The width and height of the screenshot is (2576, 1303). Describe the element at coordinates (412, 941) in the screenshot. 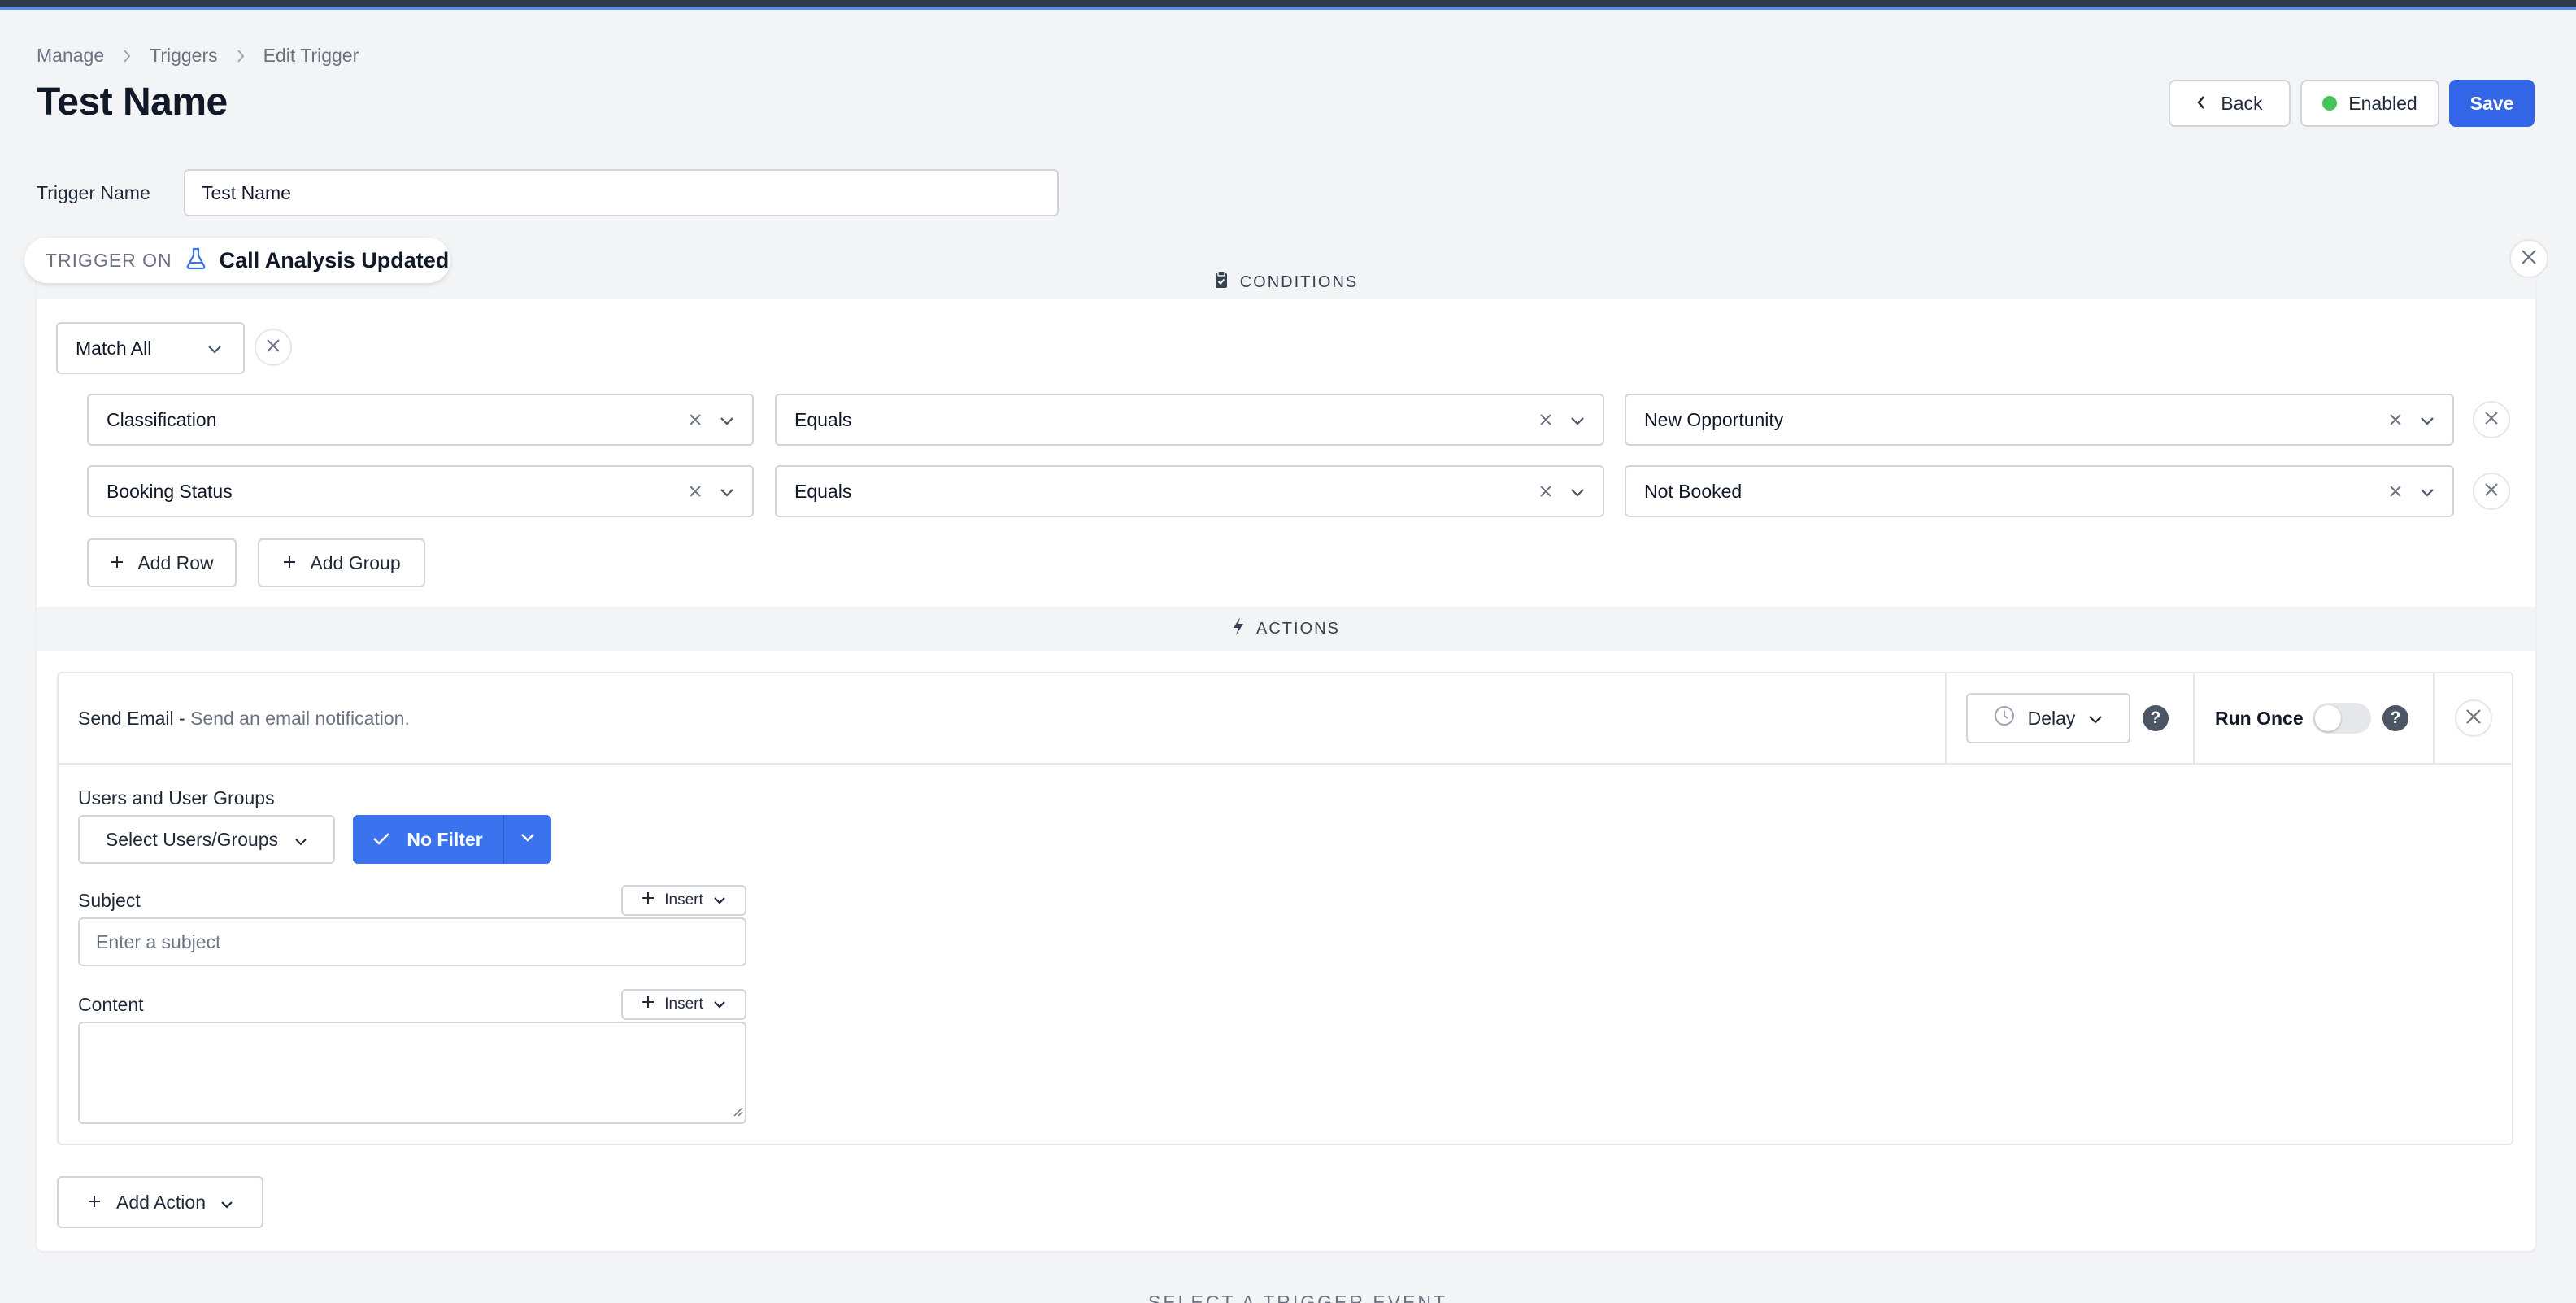

I see `subject-input: Enter a subject` at that location.